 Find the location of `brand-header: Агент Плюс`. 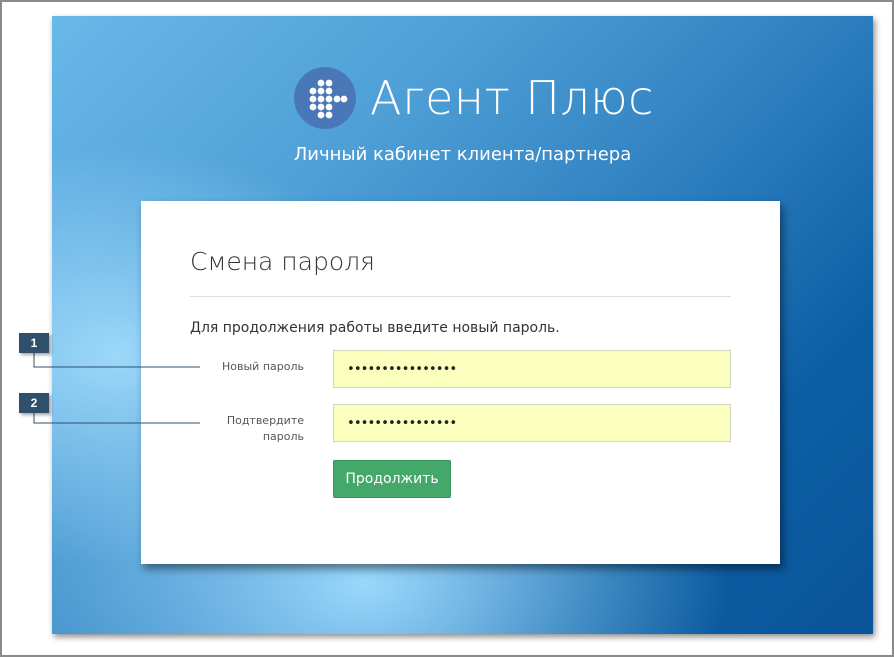

brand-header: Агент Плюс is located at coordinates (474, 98).